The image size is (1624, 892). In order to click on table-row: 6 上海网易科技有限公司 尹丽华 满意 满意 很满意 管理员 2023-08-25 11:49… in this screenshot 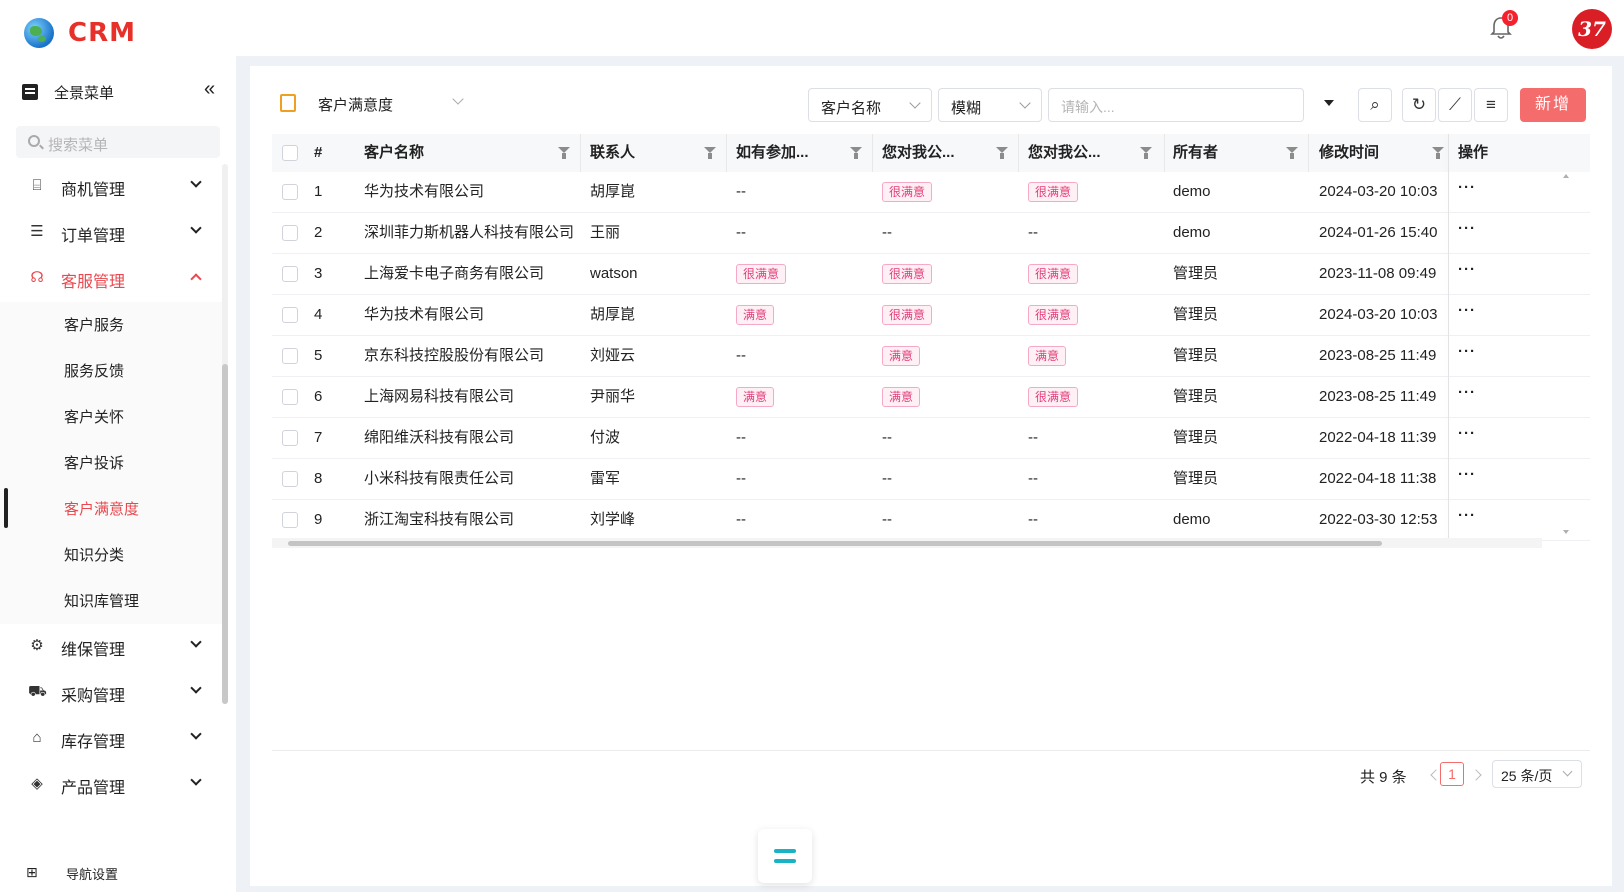, I will do `click(931, 397)`.